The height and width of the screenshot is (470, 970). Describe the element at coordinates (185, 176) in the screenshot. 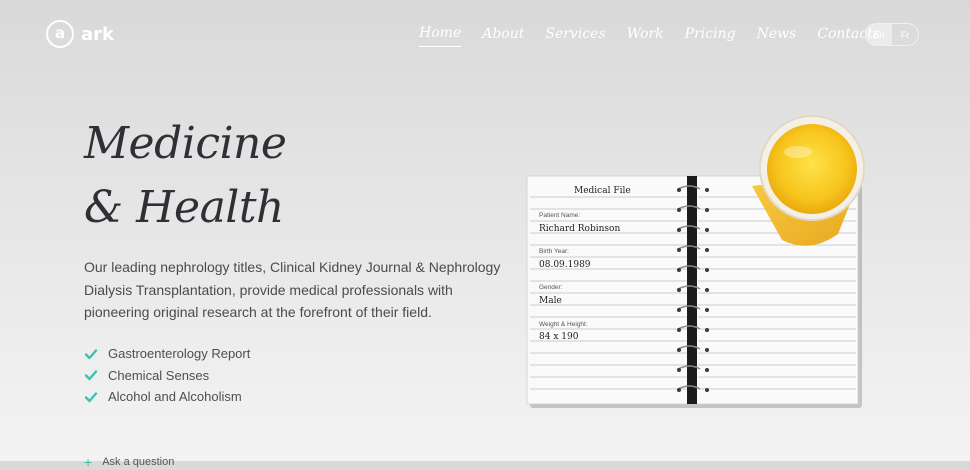

I see `hero-title: Medicine & Health` at that location.